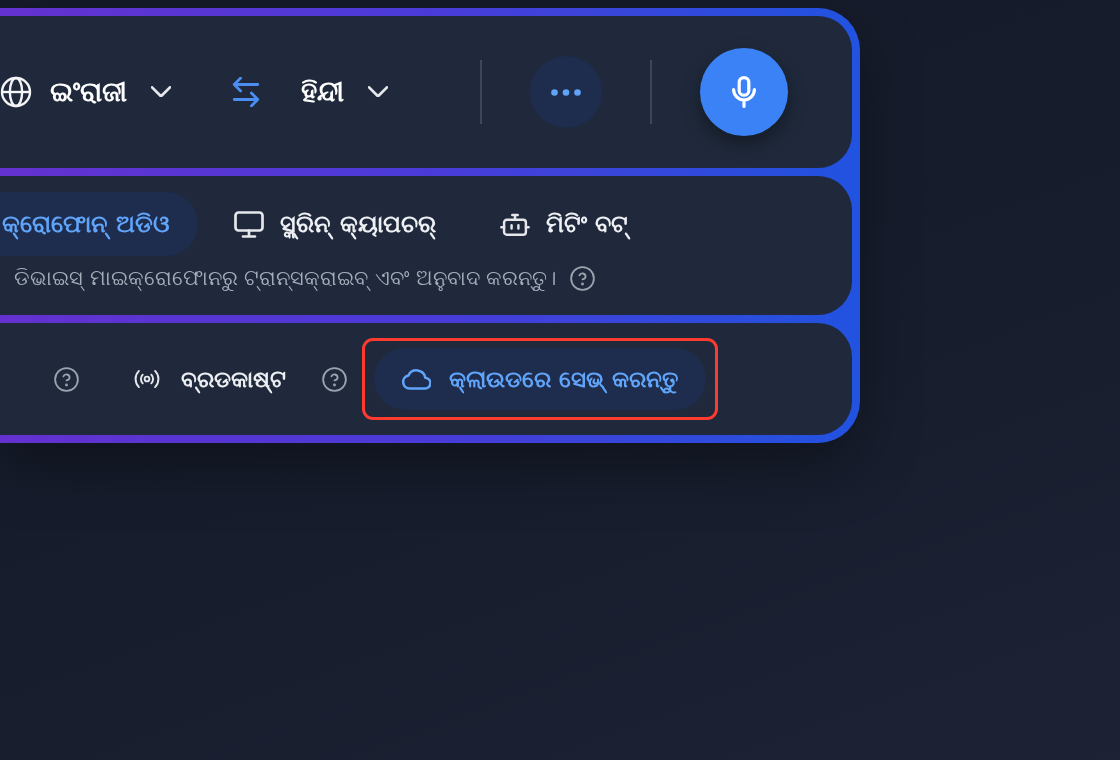  What do you see at coordinates (335, 224) in the screenshot?
I see `source-tab: ସ୍କ୍ରିନ୍ କ୍ୟାପଚର୍` at bounding box center [335, 224].